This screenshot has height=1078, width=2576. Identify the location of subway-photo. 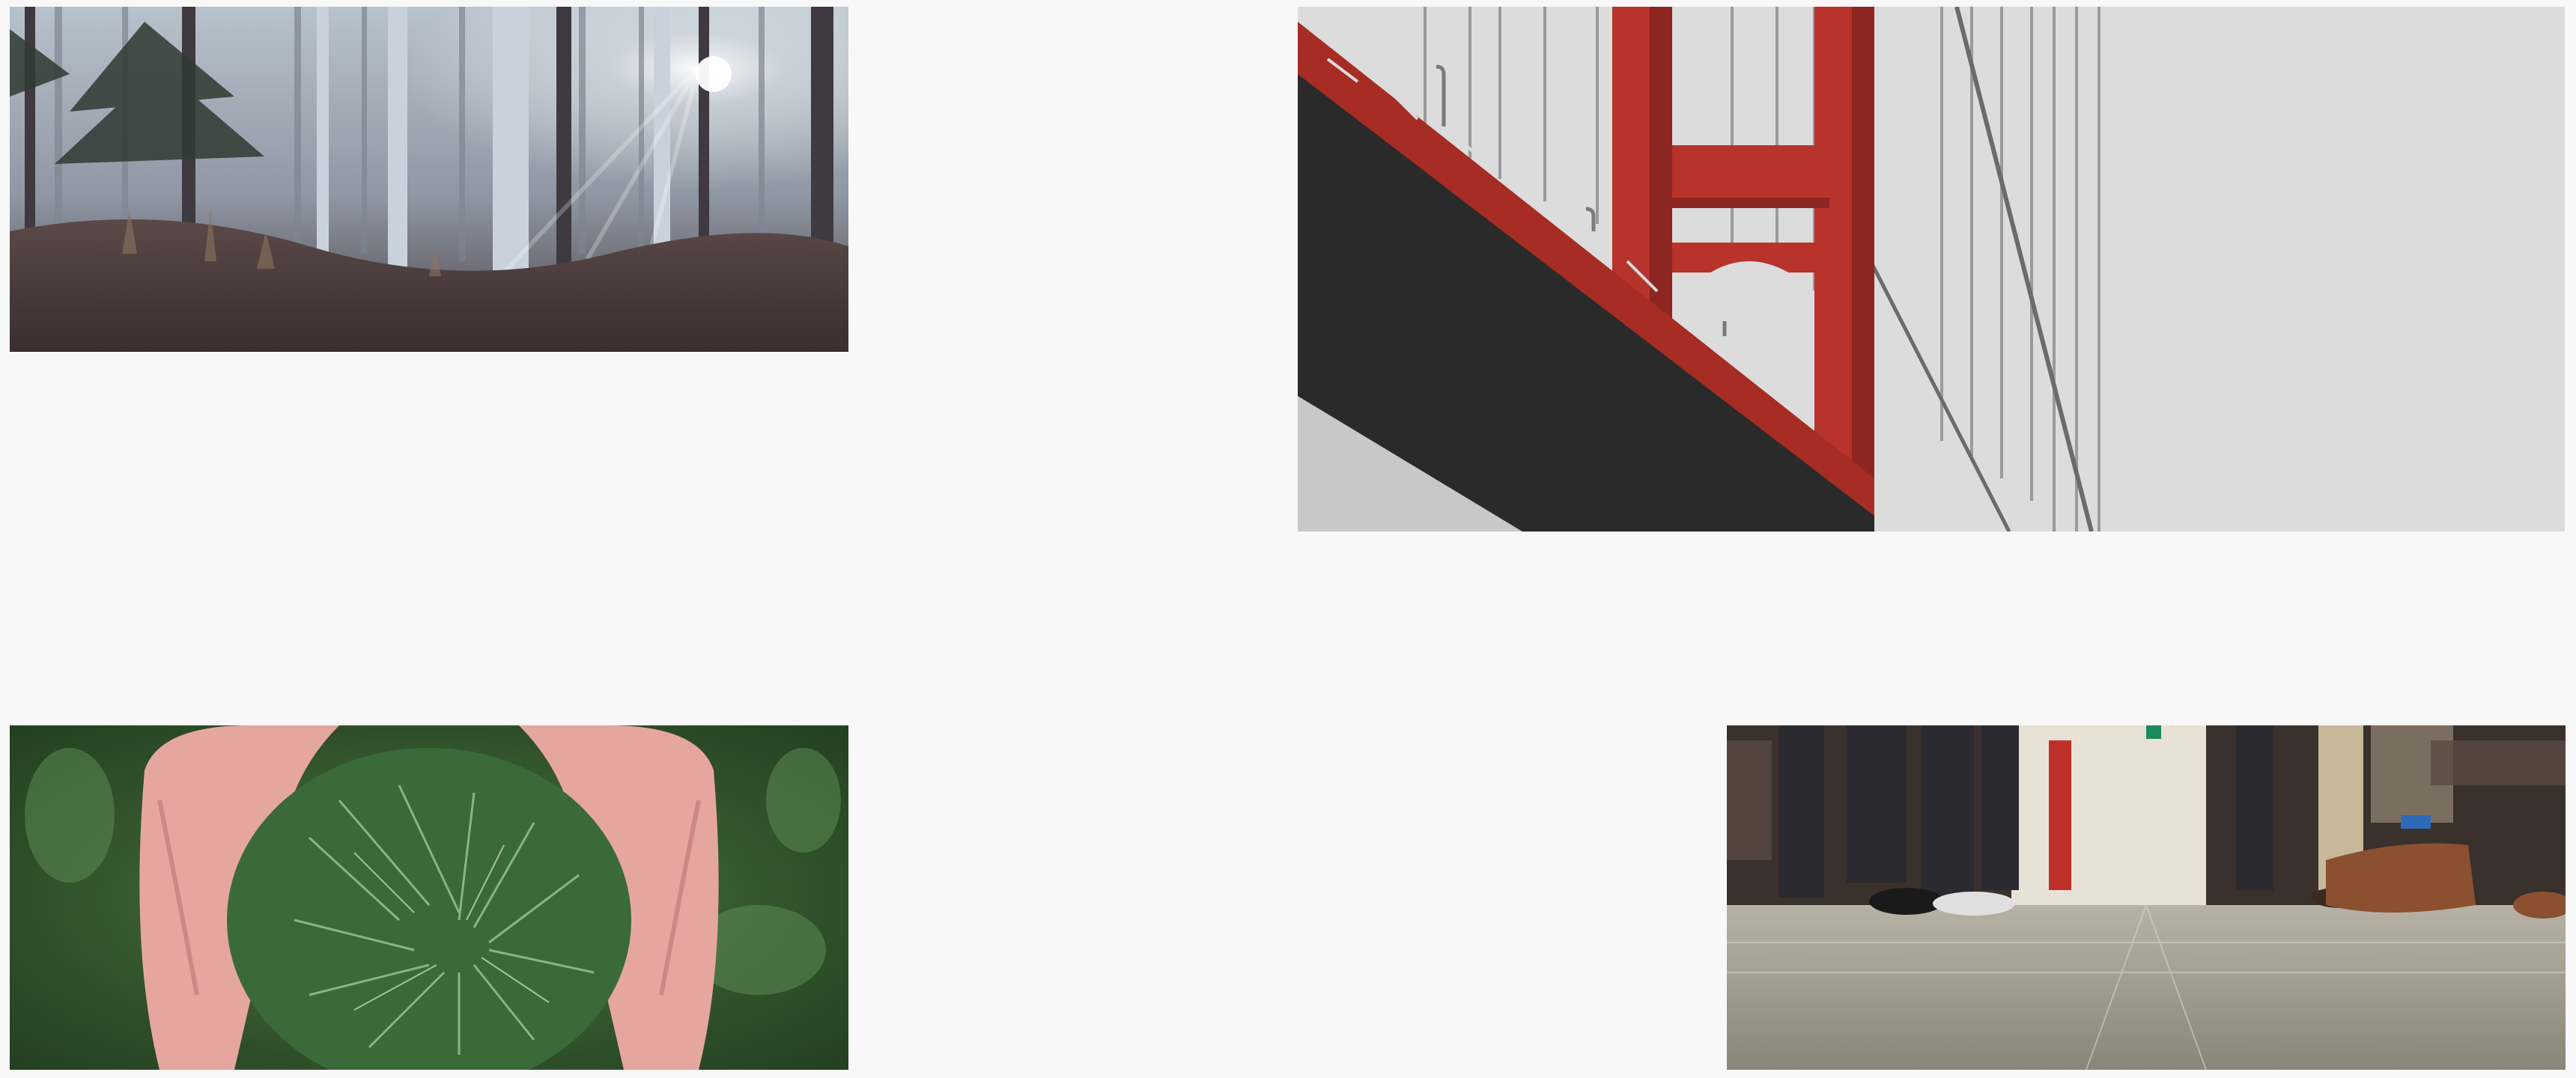
(2146, 897).